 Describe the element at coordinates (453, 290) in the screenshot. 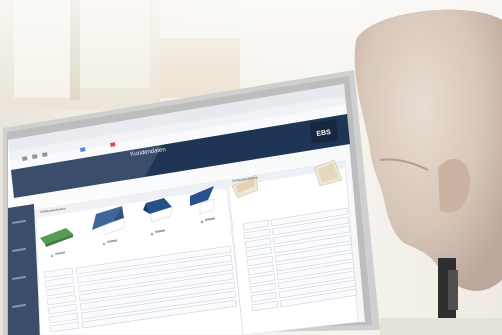

I see `glasses-arm` at that location.